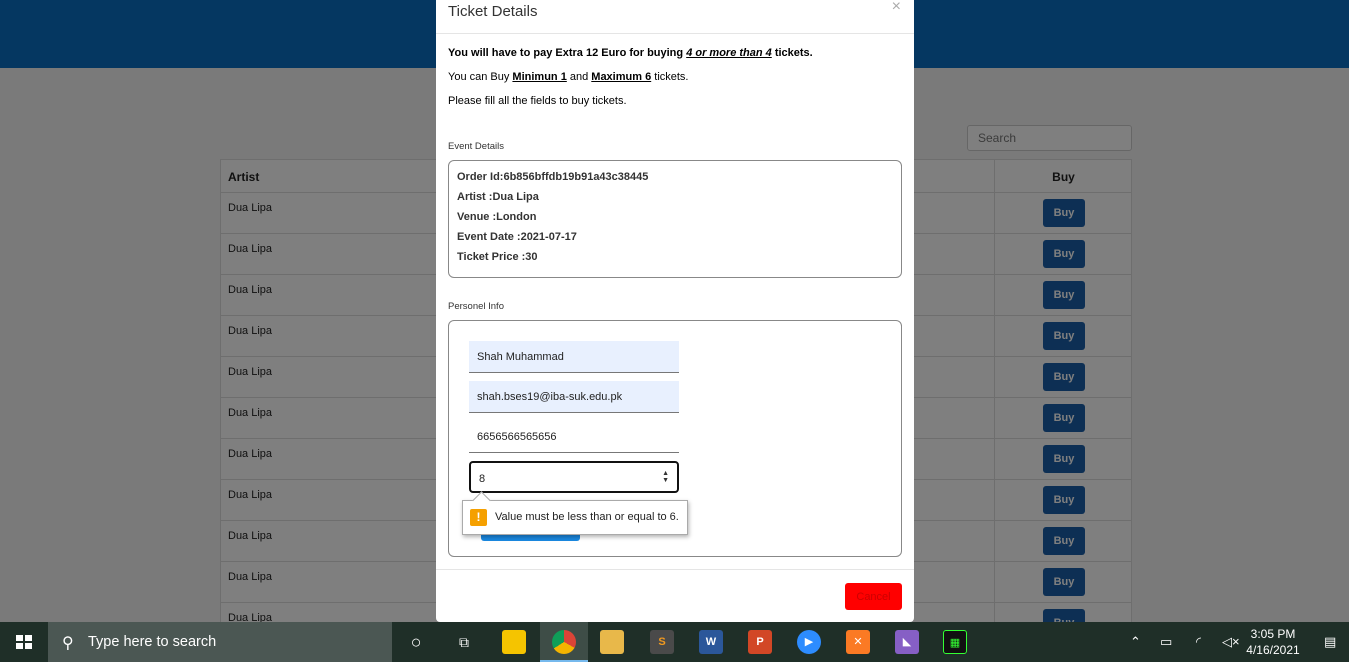 This screenshot has width=1349, height=662. What do you see at coordinates (564, 642) in the screenshot?
I see `chrome-icon` at bounding box center [564, 642].